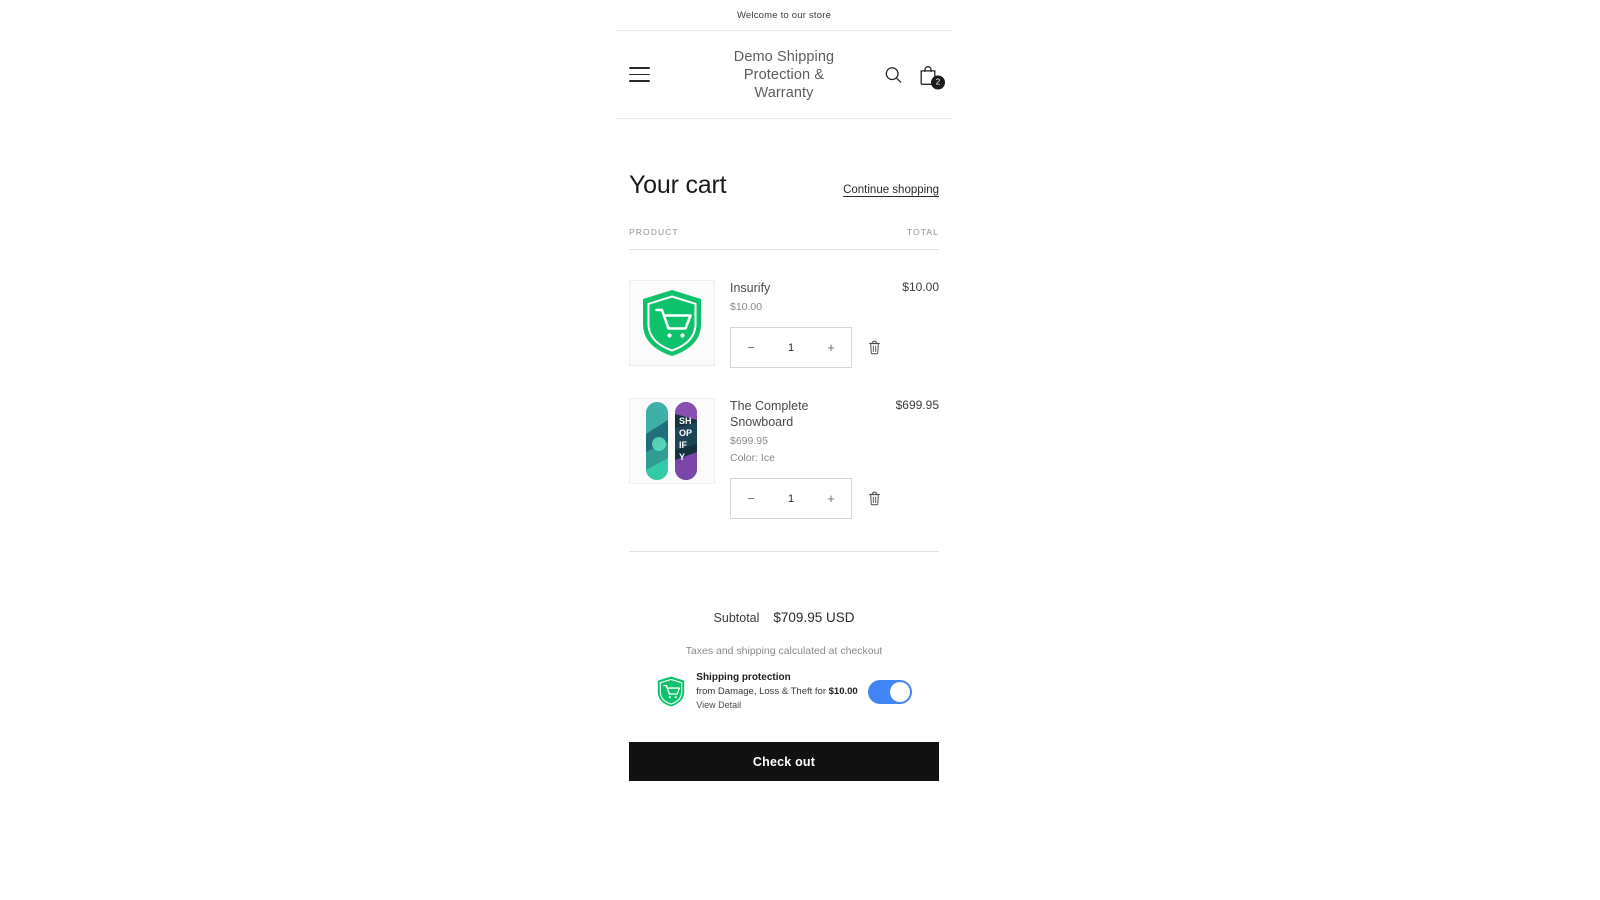  Describe the element at coordinates (784, 551) in the screenshot. I see `cart-items-divider` at that location.